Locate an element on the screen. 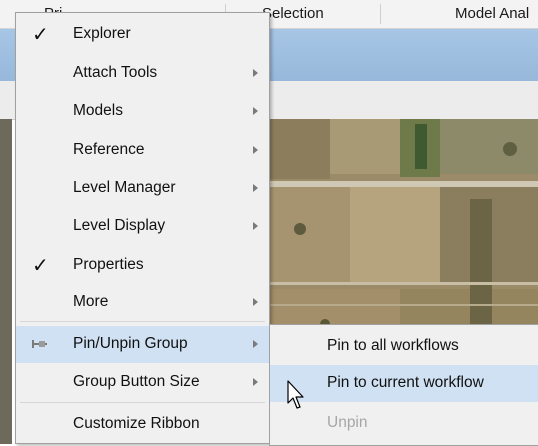 The image size is (538, 446). submenu-item-label: Pin to all workflows is located at coordinates (393, 345).